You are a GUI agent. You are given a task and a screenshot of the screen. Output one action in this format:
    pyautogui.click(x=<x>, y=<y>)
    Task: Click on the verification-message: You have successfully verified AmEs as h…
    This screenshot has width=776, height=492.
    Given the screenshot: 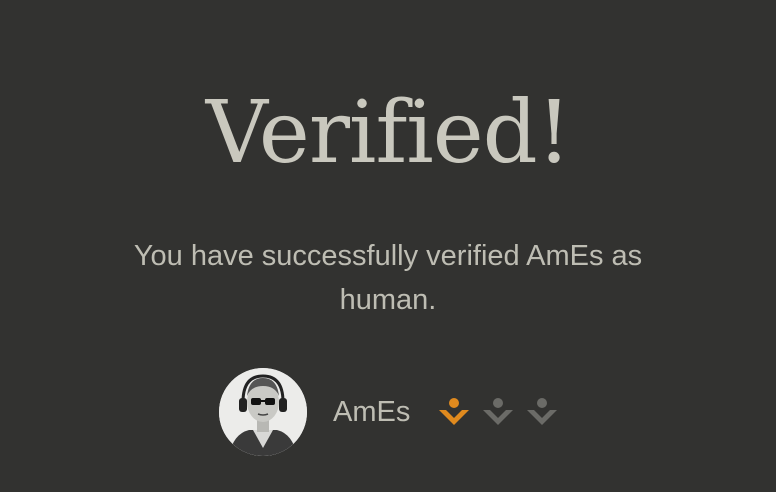 What is the action you would take?
    pyautogui.click(x=388, y=278)
    